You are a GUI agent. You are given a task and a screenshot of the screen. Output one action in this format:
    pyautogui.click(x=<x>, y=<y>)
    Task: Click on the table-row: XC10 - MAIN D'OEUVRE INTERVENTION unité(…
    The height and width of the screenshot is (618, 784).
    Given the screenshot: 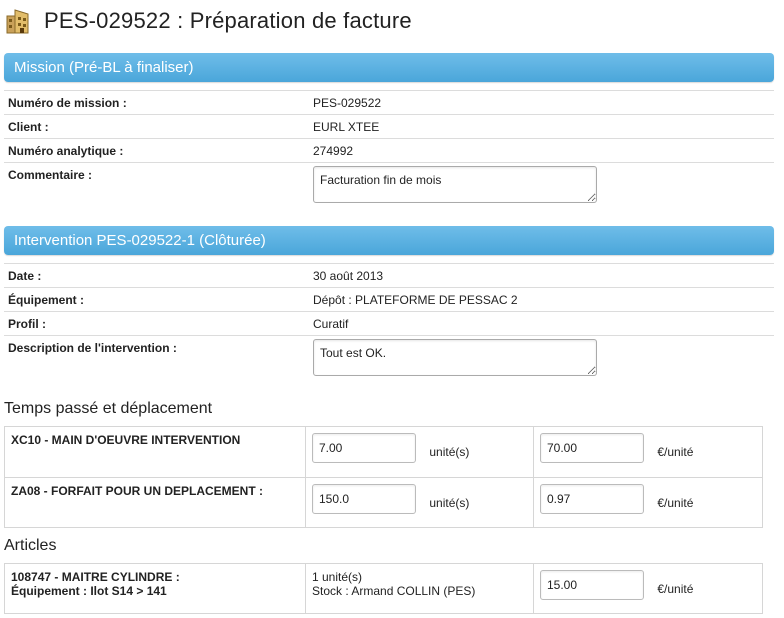 What is the action you would take?
    pyautogui.click(x=383, y=452)
    